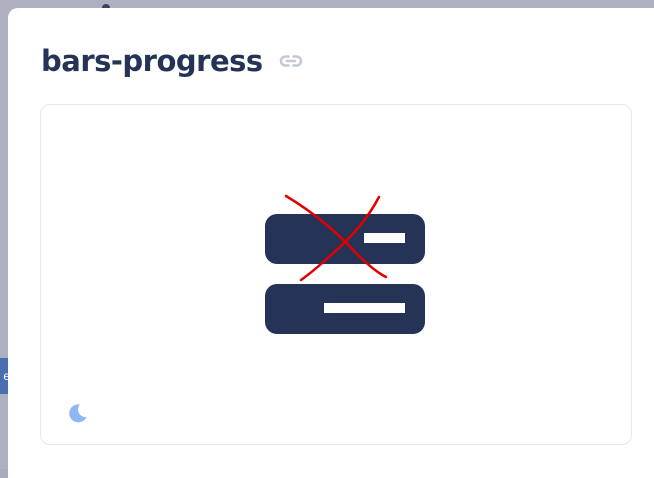 The height and width of the screenshot is (478, 654). What do you see at coordinates (152, 61) in the screenshot?
I see `page-title: bars-progress` at bounding box center [152, 61].